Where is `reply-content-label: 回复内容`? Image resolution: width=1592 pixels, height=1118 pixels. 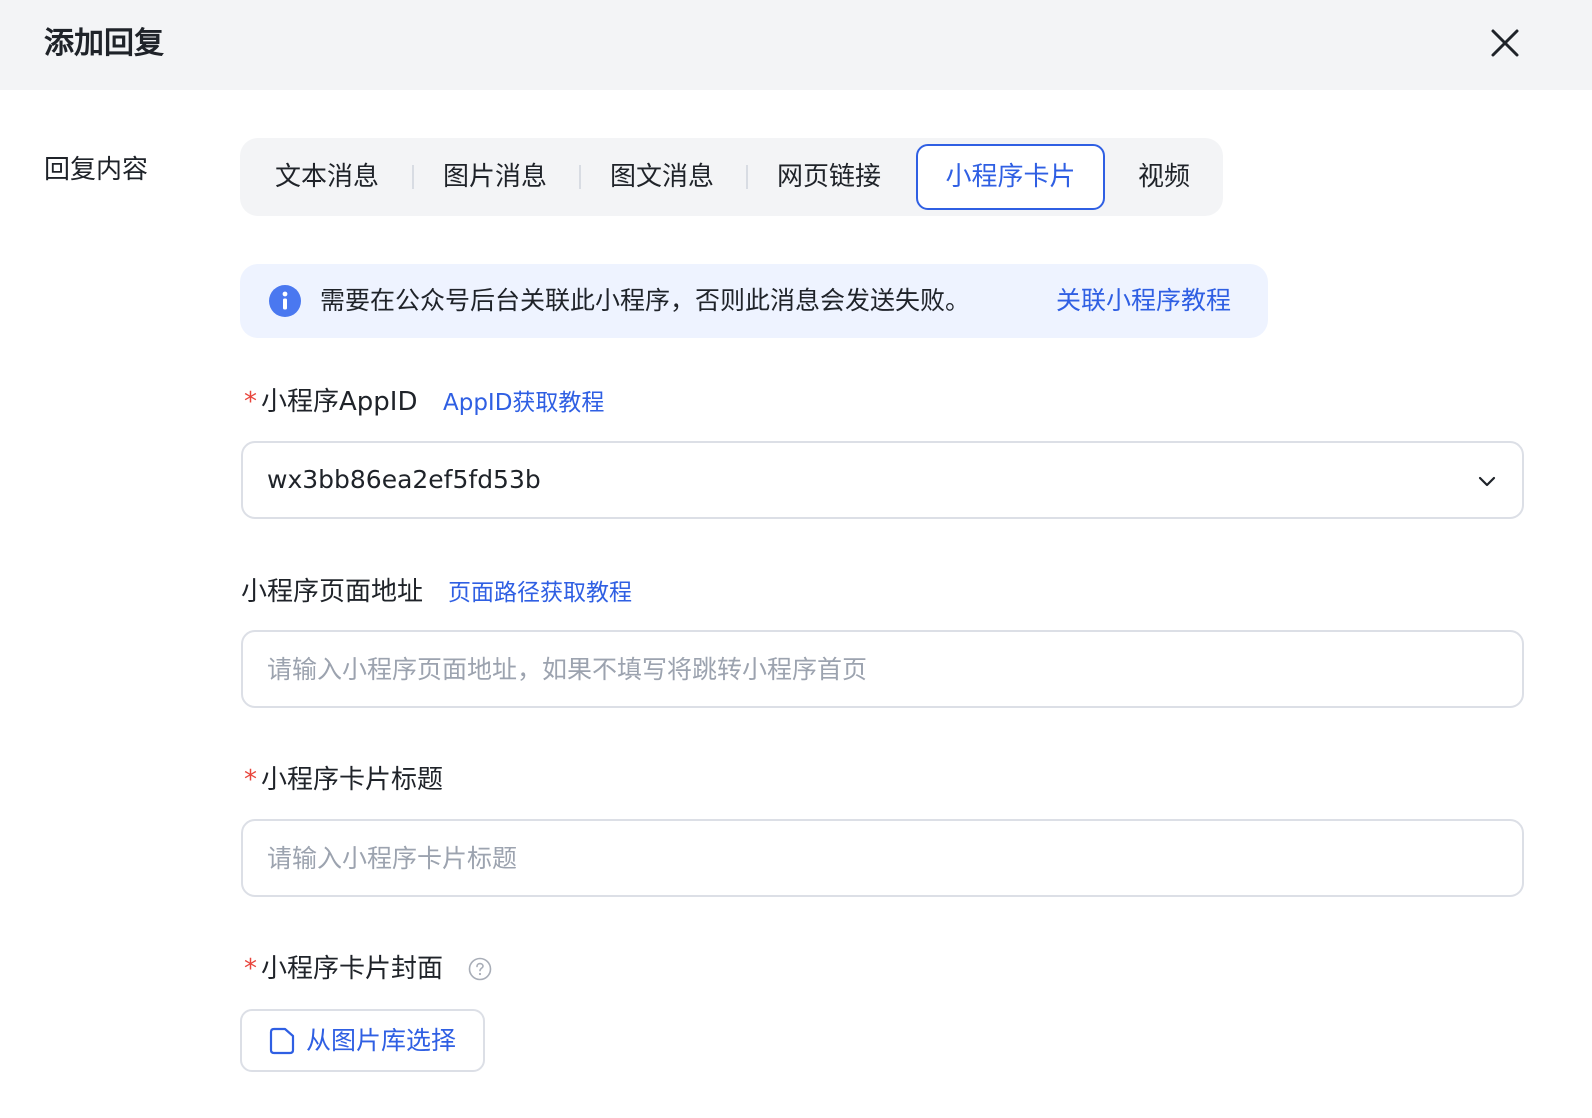 reply-content-label: 回复内容 is located at coordinates (96, 170).